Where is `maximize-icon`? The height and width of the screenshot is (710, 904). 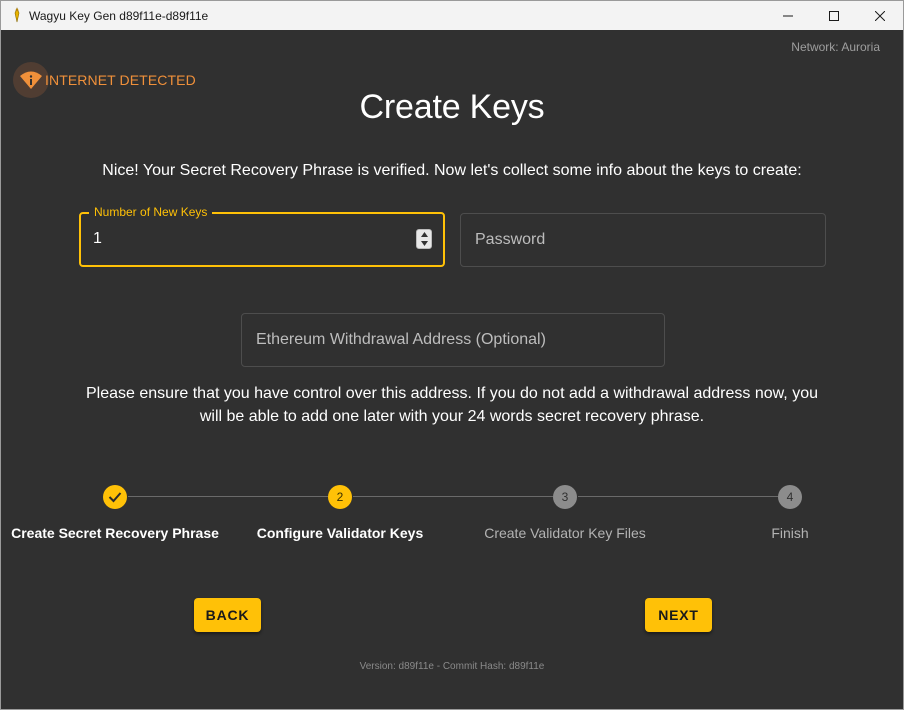 maximize-icon is located at coordinates (834, 15).